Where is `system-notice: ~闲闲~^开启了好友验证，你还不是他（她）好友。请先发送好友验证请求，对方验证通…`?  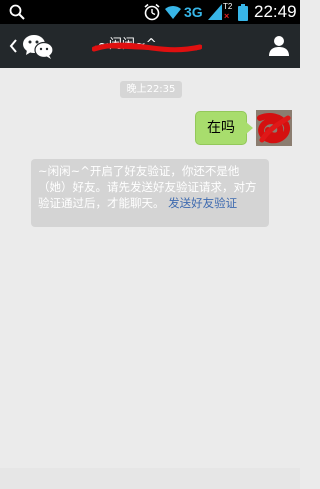
system-notice: ~闲闲~^开启了好友验证，你还不是他（她）好友。请先发送好友验证请求，对方验证通… is located at coordinates (150, 193).